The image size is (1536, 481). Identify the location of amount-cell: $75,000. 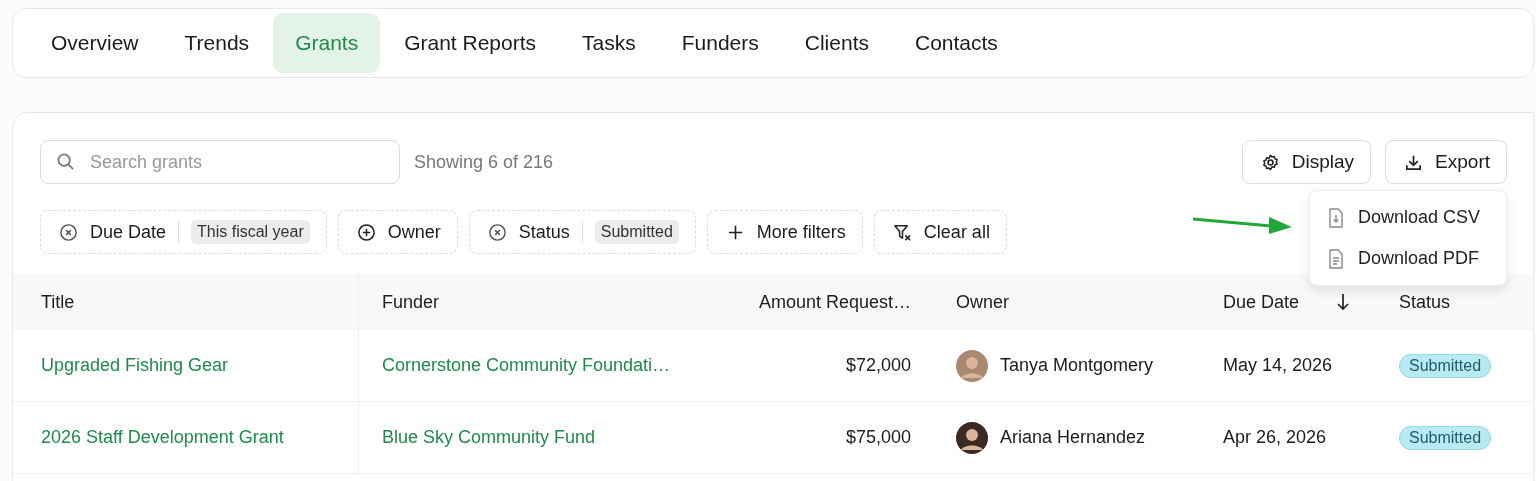
(878, 437).